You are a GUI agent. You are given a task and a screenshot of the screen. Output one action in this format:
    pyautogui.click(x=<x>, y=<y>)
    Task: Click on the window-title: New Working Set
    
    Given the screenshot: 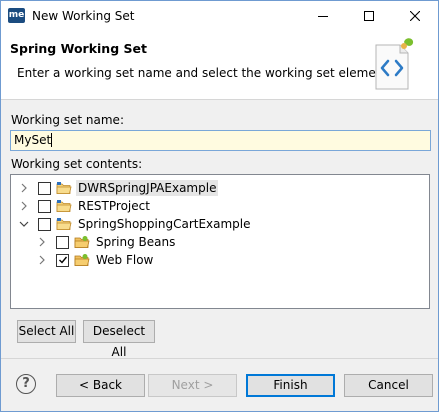 What is the action you would take?
    pyautogui.click(x=83, y=16)
    